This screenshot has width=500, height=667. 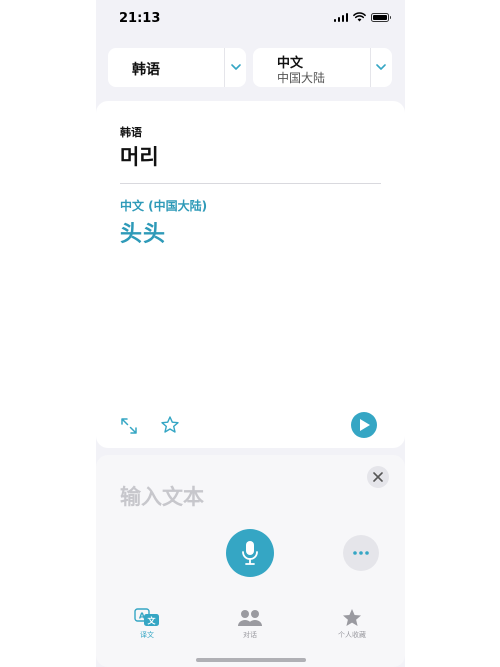 I want to click on source-text: 머리, so click(x=139, y=157).